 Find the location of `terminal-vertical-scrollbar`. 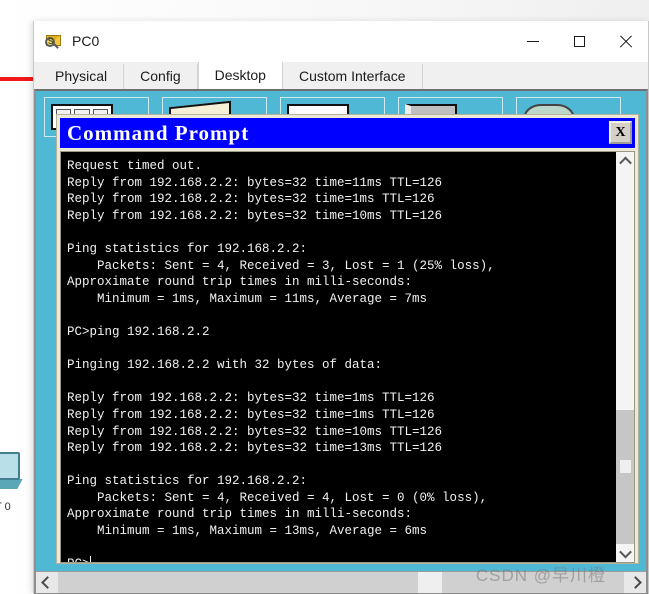

terminal-vertical-scrollbar is located at coordinates (624, 357).